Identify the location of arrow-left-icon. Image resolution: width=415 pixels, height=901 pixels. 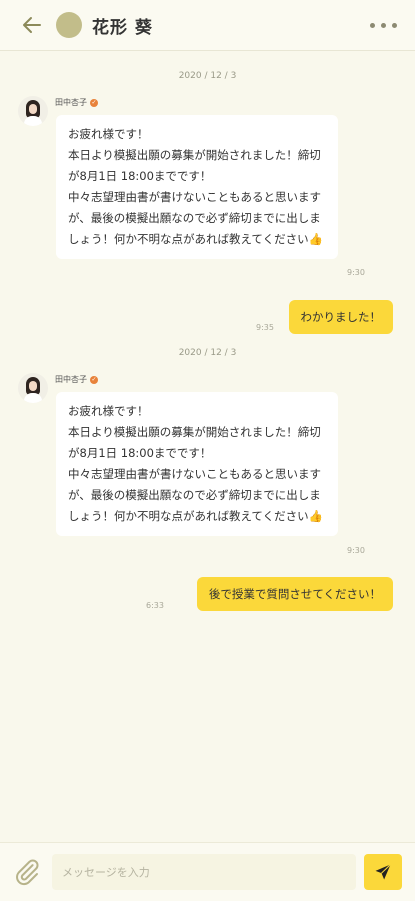
(32, 25).